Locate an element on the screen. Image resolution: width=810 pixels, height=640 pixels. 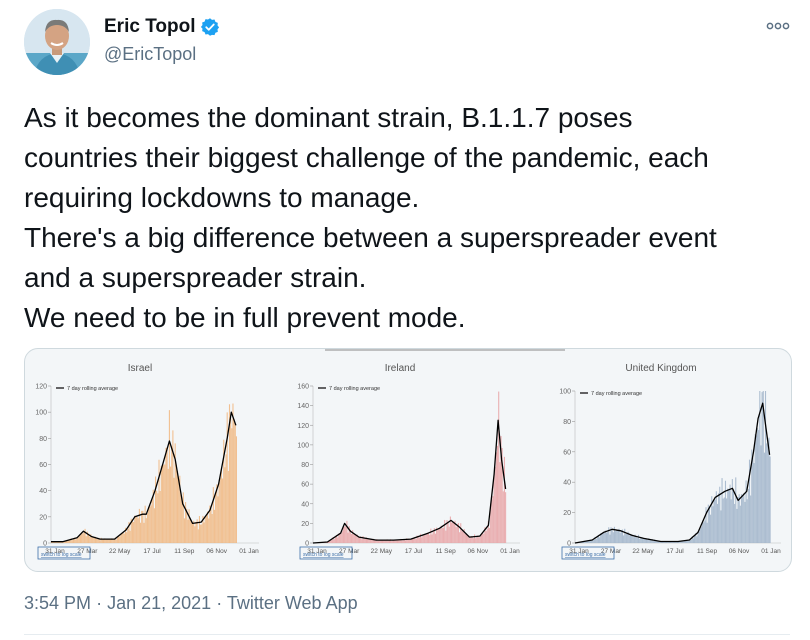
avatar is located at coordinates (57, 42).